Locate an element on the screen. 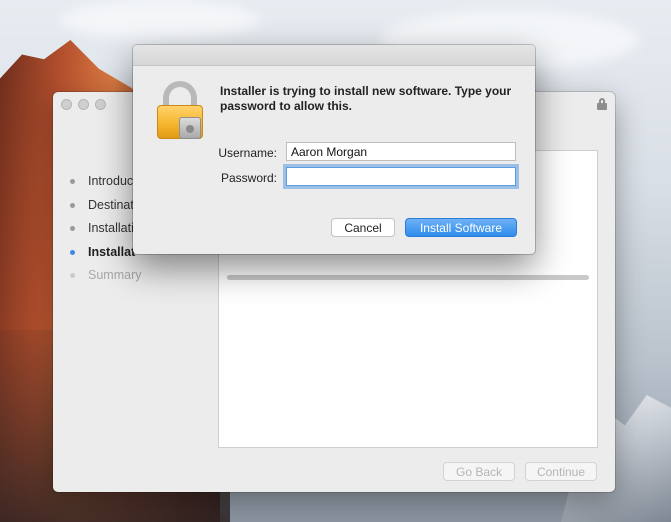  zoom-window-button is located at coordinates (100, 104).